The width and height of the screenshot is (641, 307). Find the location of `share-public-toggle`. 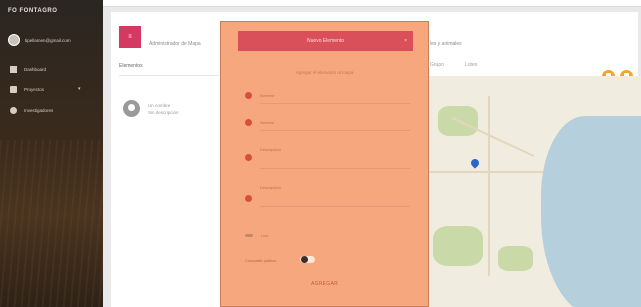

share-public-toggle is located at coordinates (307, 259).